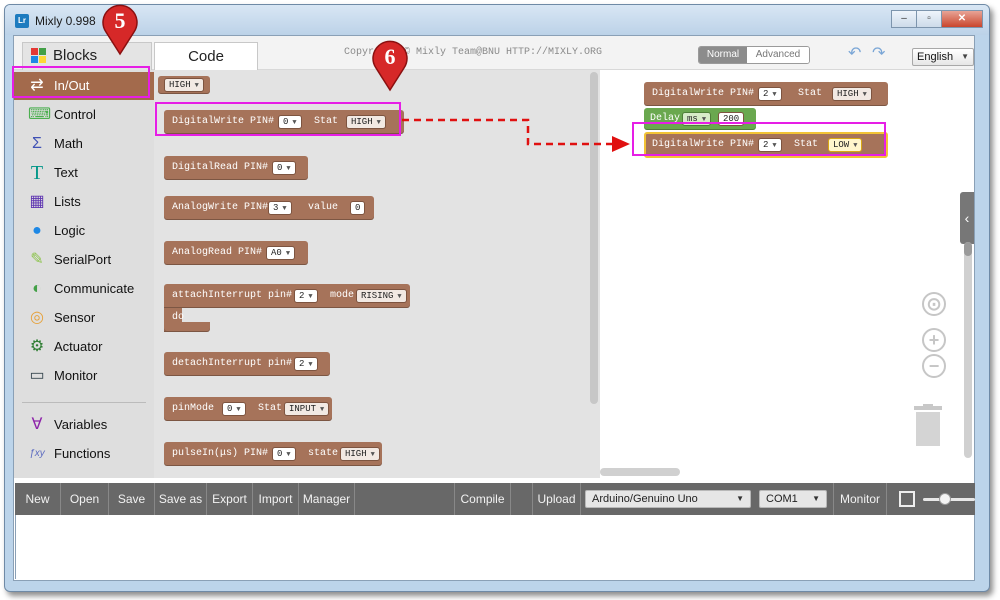  I want to click on bulb-icon: ●, so click(37, 230).